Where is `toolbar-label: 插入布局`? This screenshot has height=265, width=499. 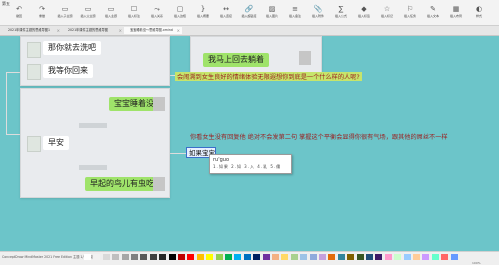 toolbar-label: 插入布局 is located at coordinates (455, 16).